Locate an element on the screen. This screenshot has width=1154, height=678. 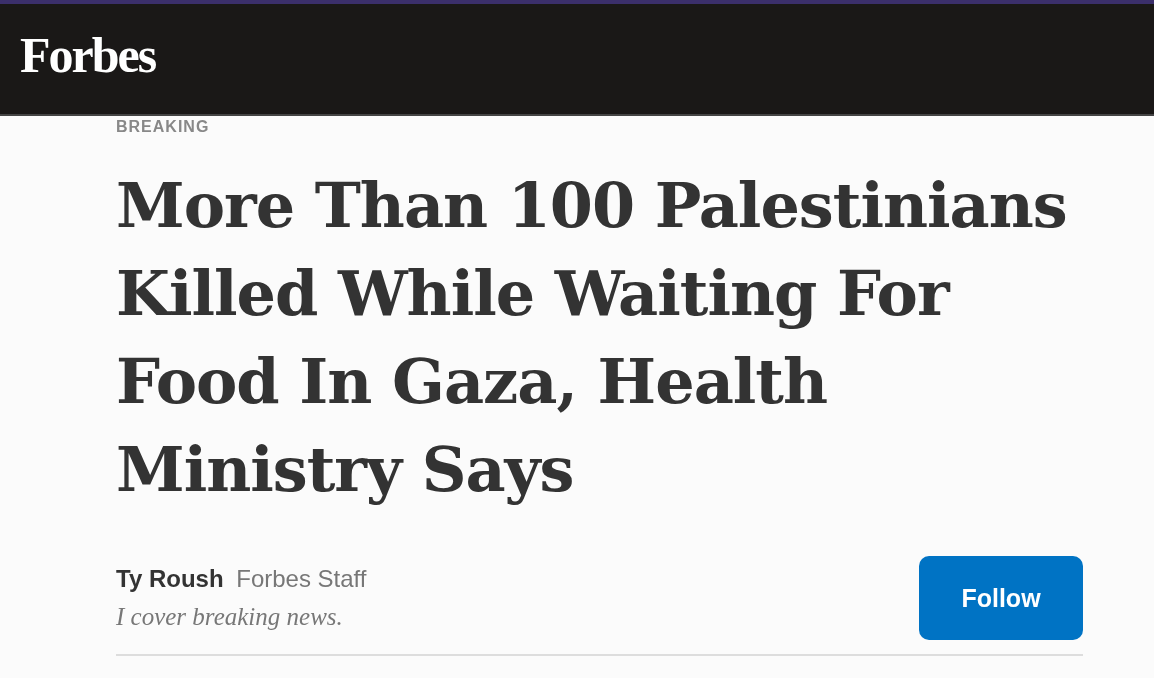
site-logo: Forbes is located at coordinates (88, 55).